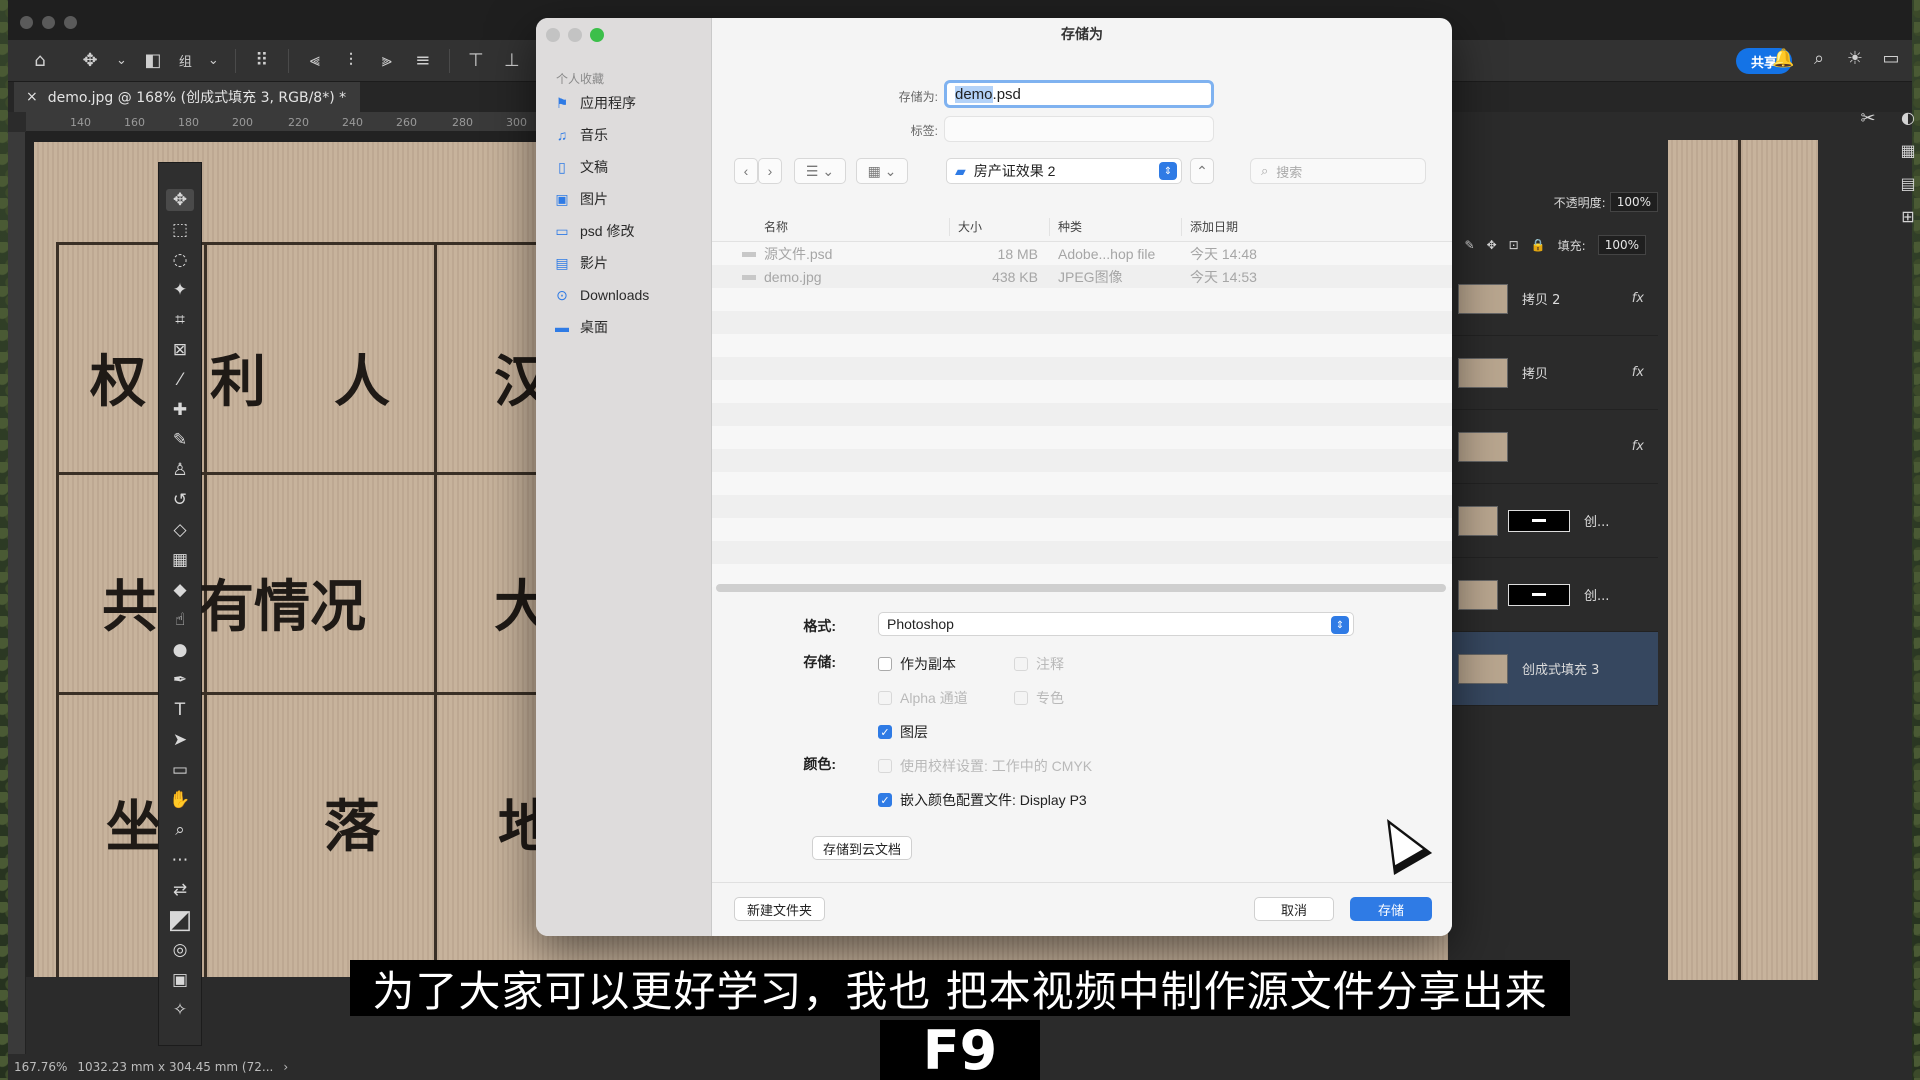  Describe the element at coordinates (1538, 245) in the screenshot. I see `lock-icon: 🔒` at that location.